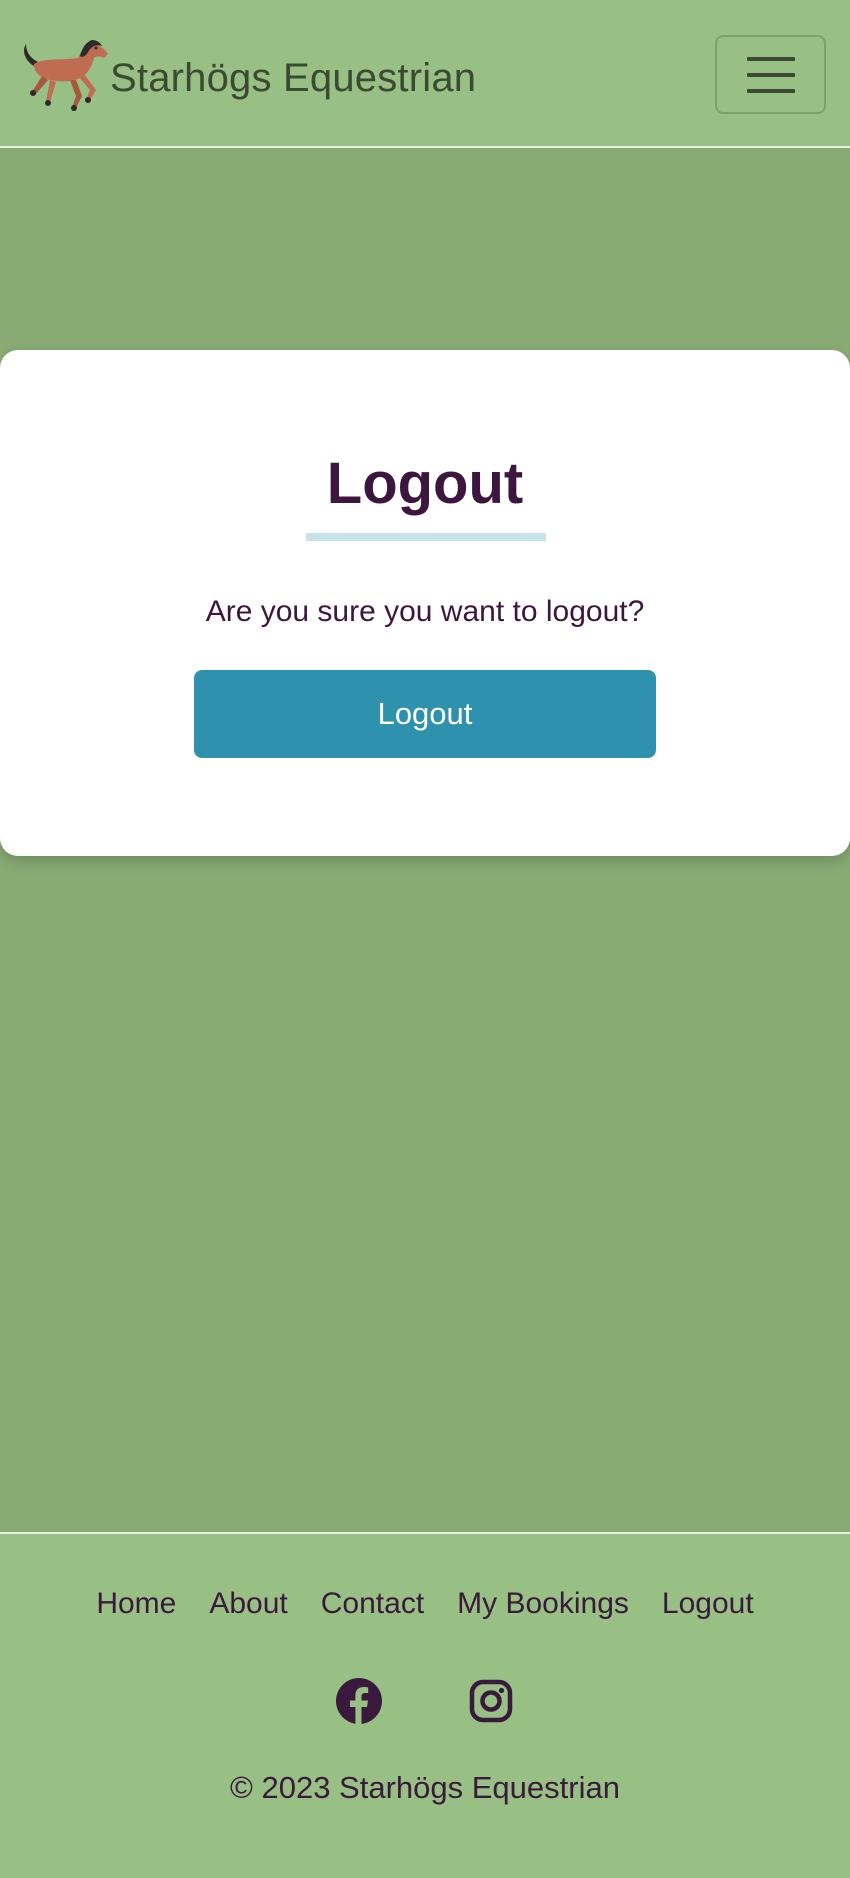  Describe the element at coordinates (425, 611) in the screenshot. I see `logout-confirmation-text: Are you sure you want to logout?` at that location.